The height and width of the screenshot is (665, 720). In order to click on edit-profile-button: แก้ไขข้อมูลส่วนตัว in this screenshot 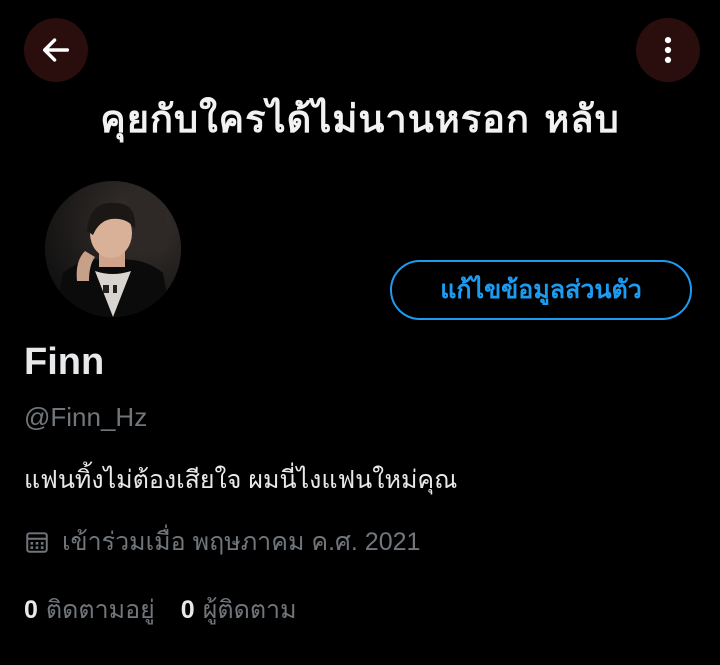, I will do `click(541, 290)`.